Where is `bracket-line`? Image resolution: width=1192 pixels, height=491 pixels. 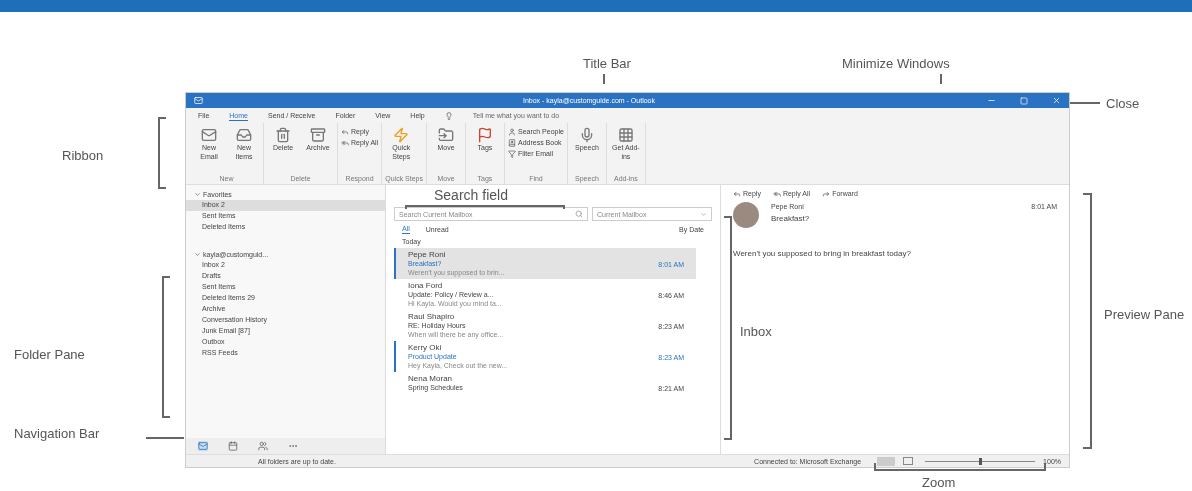
bracket-line is located at coordinates (162, 153).